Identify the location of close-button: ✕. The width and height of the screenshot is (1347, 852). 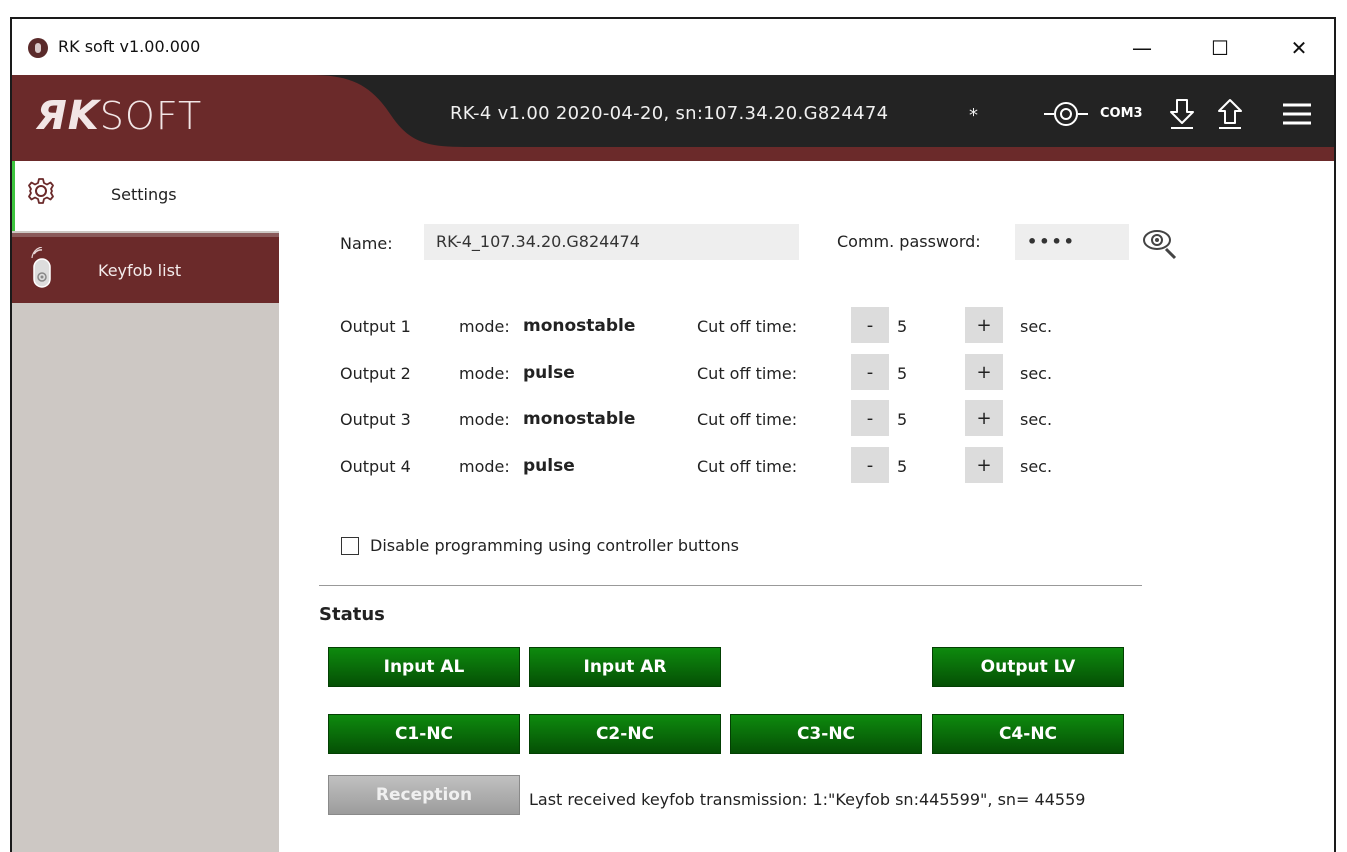
(1299, 48).